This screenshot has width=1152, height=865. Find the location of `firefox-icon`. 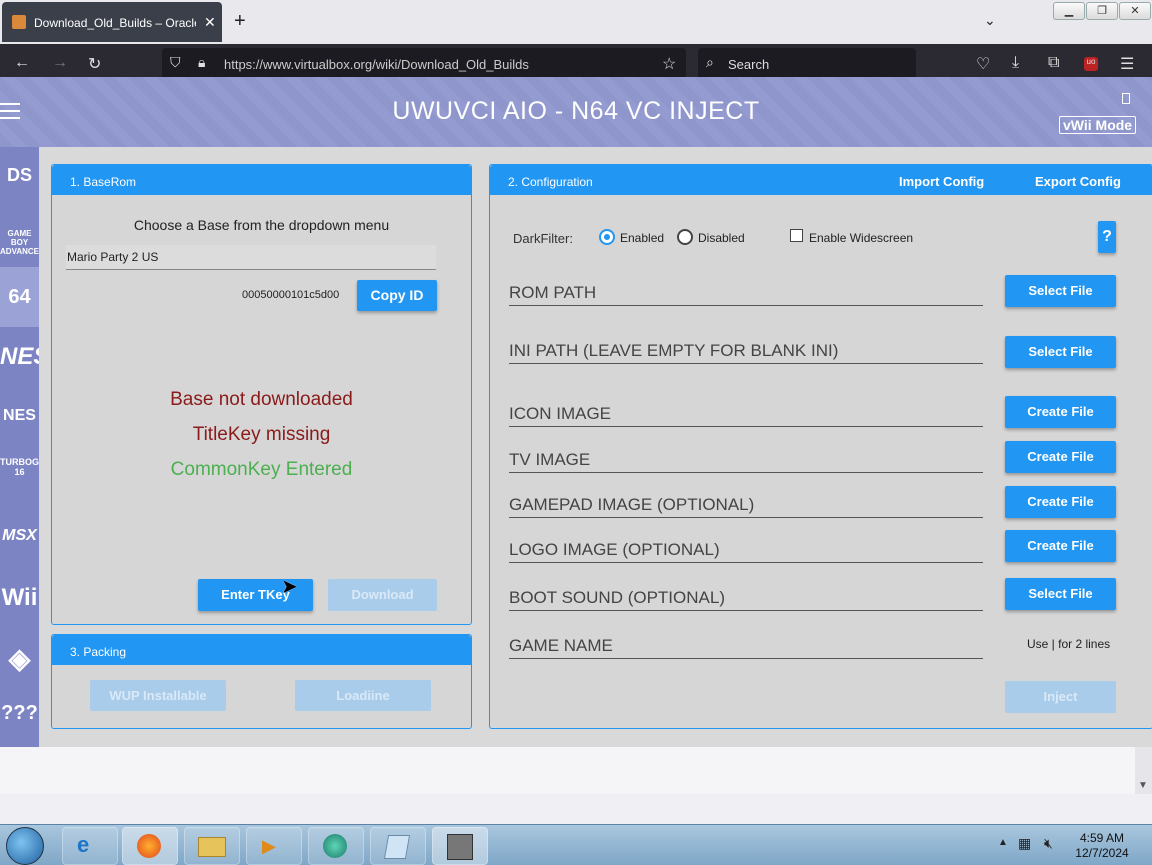

firefox-icon is located at coordinates (150, 846).